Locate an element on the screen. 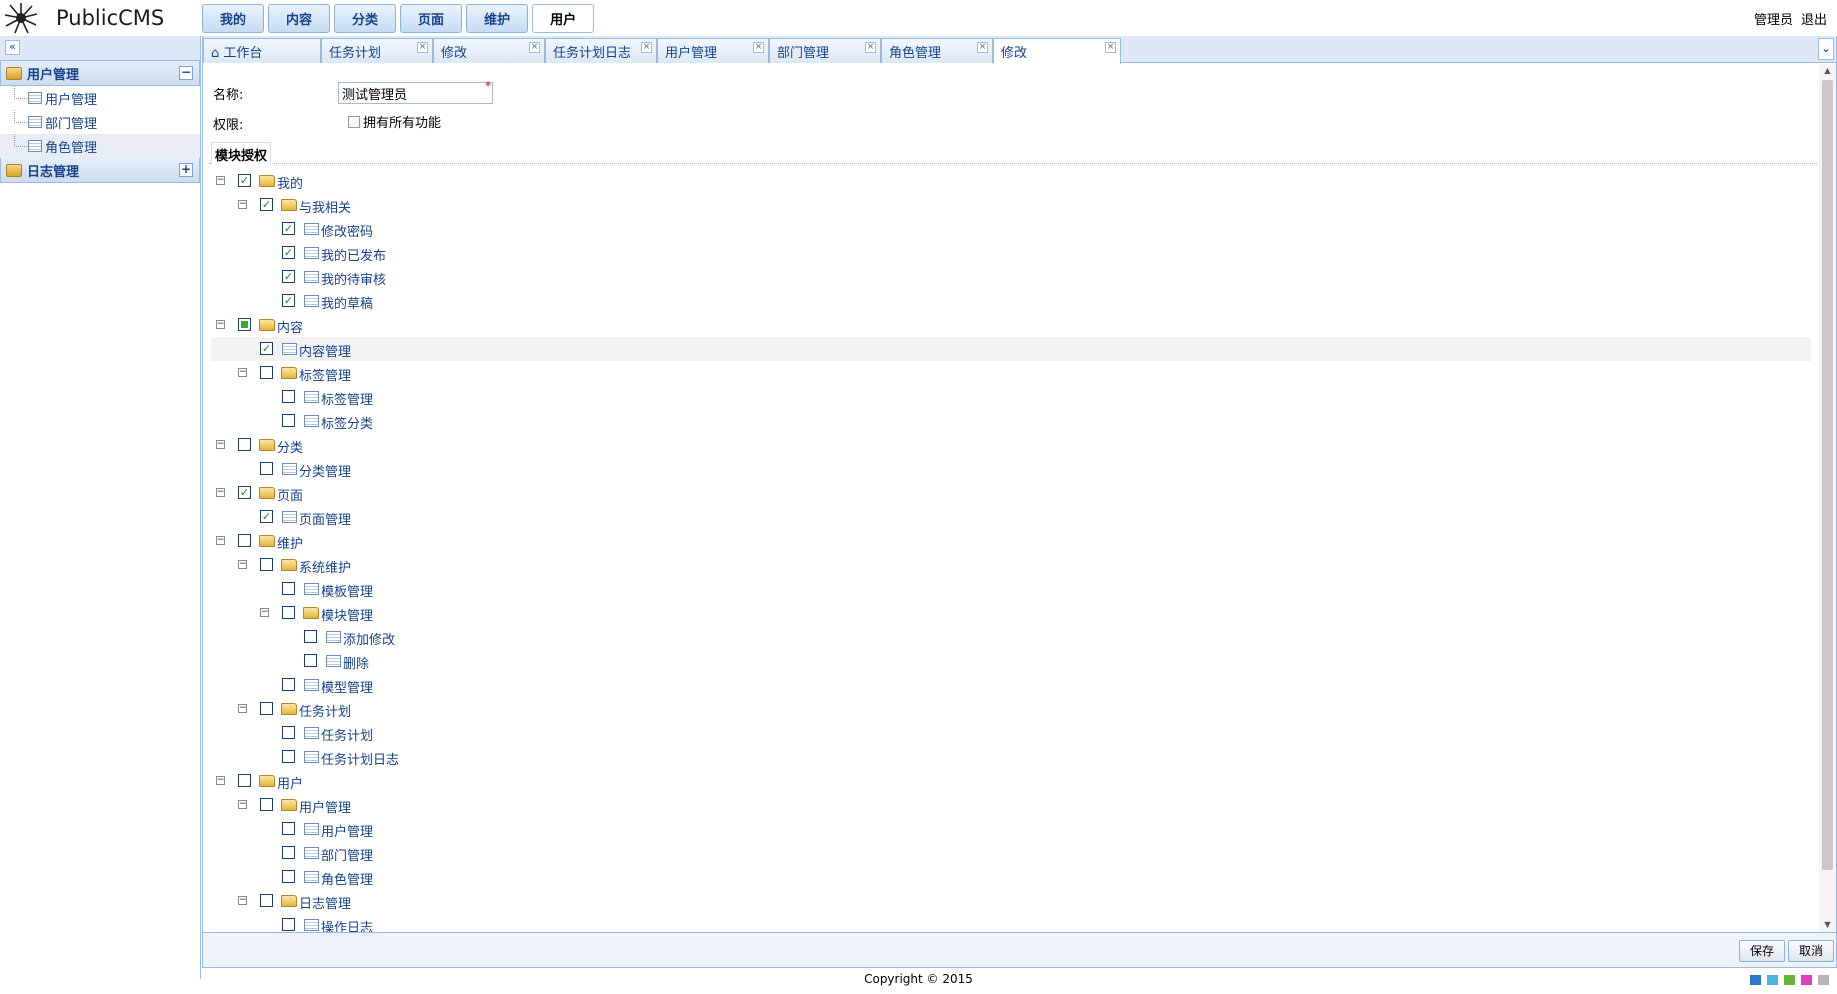 This screenshot has height=994, width=1837. scroll-up-icon: ▲ is located at coordinates (1827, 71).